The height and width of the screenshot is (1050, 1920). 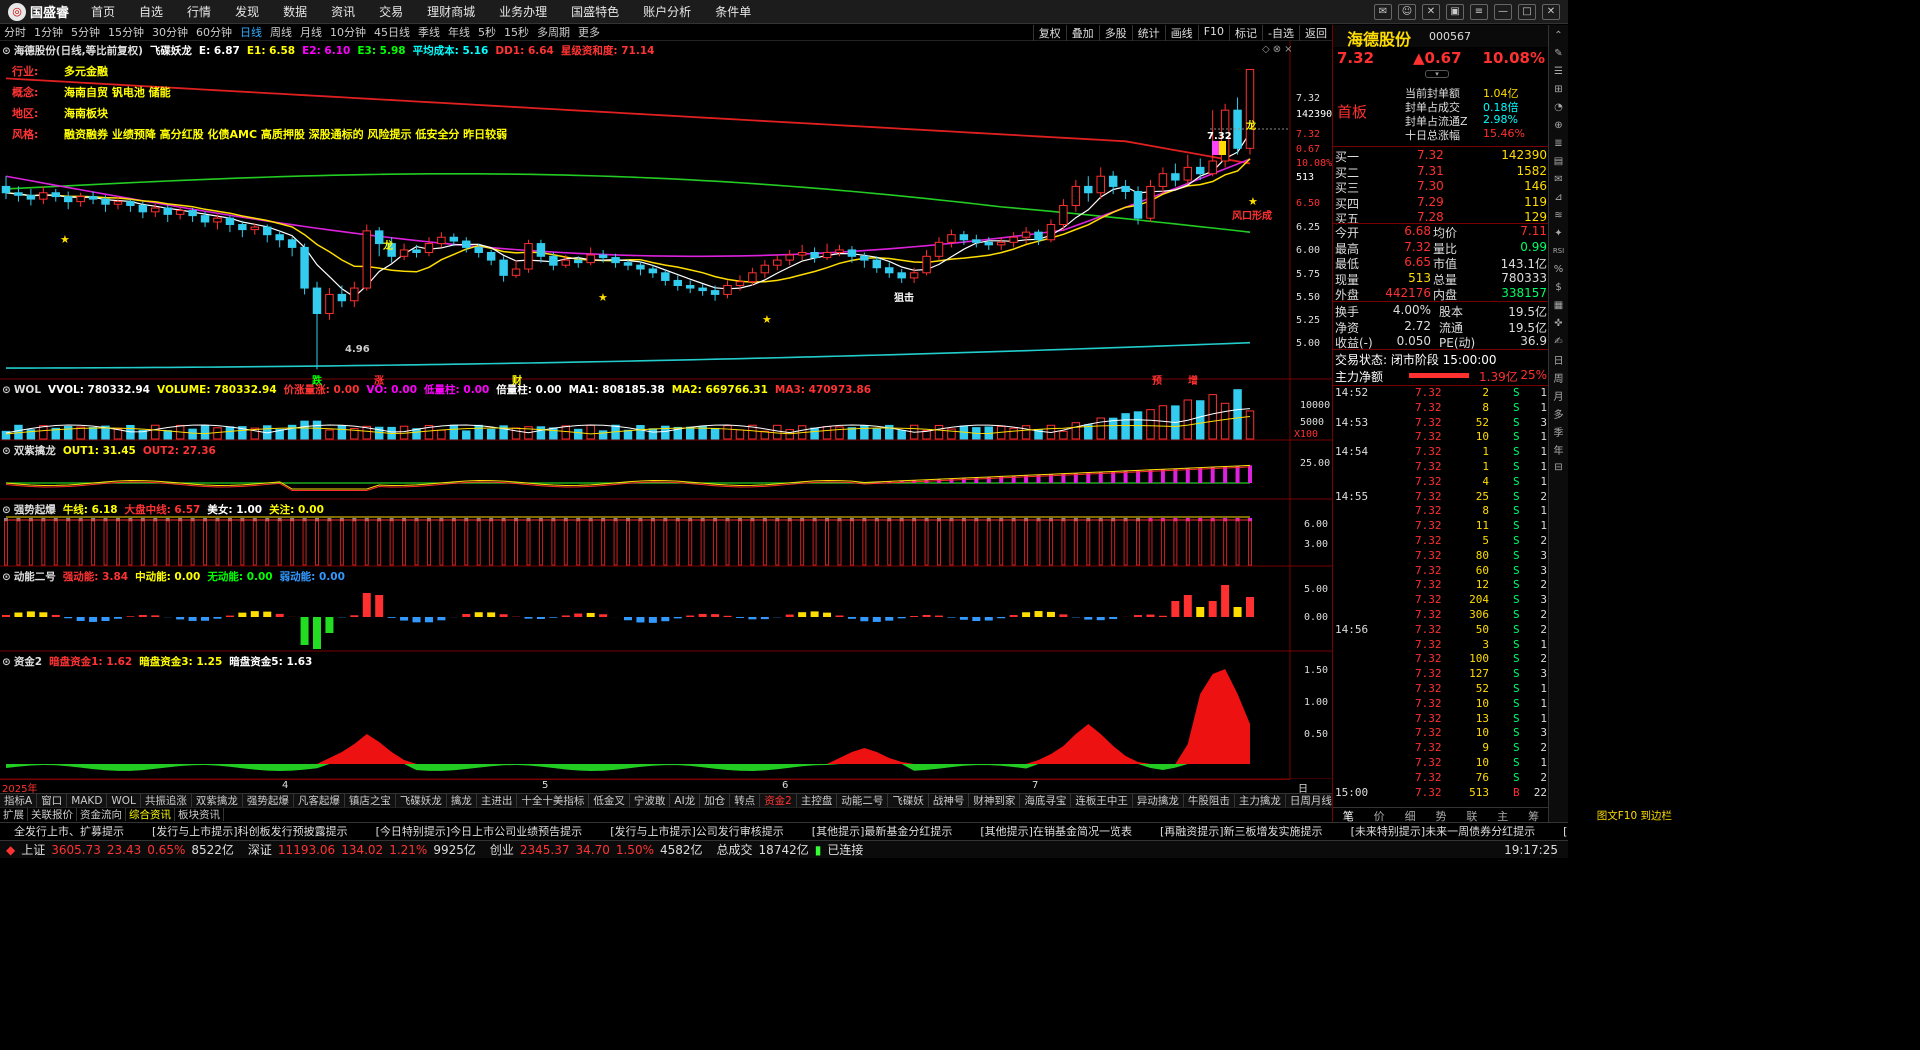 What do you see at coordinates (251, 33) in the screenshot?
I see `period-6: 日线` at bounding box center [251, 33].